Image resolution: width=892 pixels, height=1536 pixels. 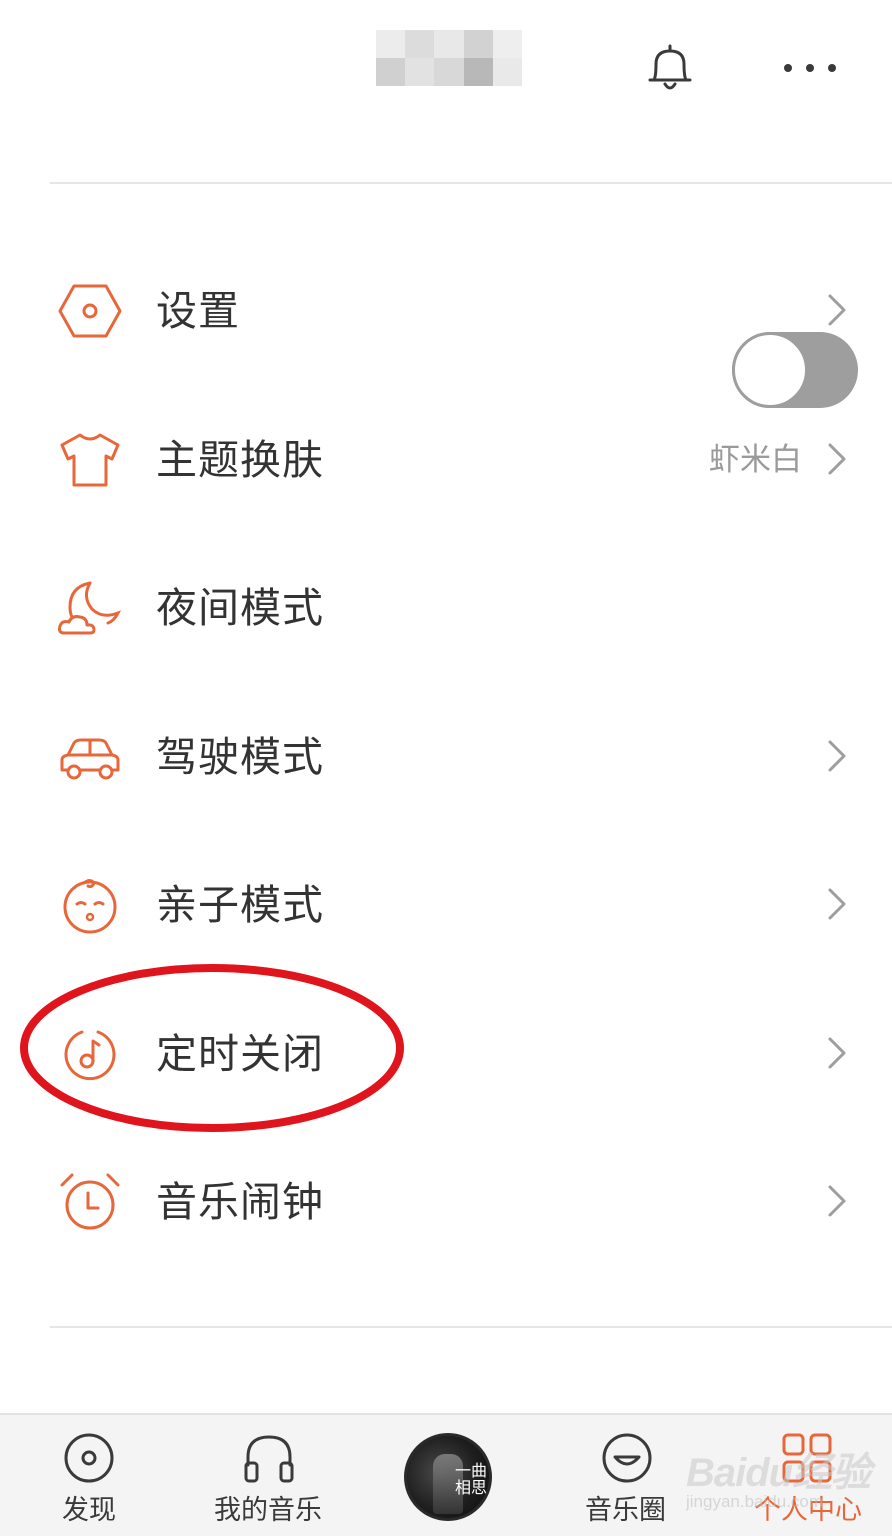 I want to click on bottom-tab-bar: 发现 我的音乐 一曲相思 音乐圈 个人中心, so click(x=446, y=1474).